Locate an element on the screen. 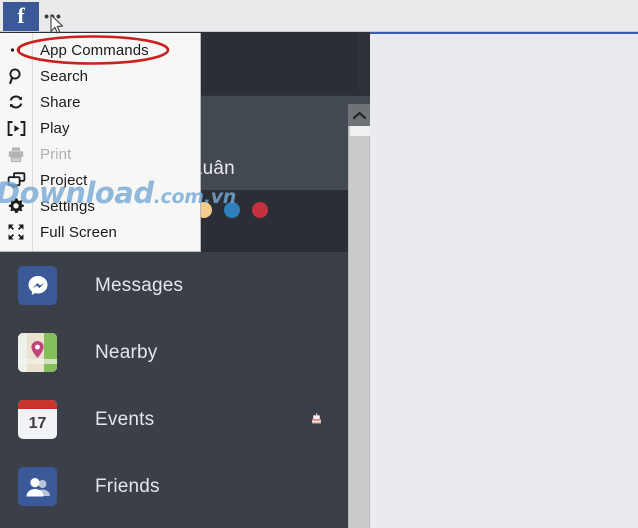 The height and width of the screenshot is (528, 638). facebook-logo: f is located at coordinates (21, 17).